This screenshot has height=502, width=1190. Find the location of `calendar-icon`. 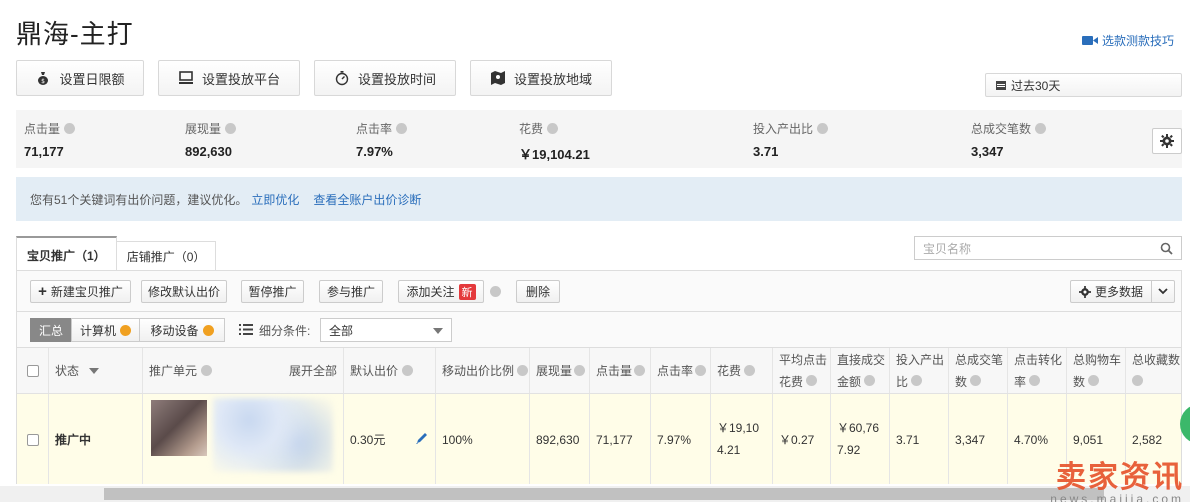

calendar-icon is located at coordinates (1001, 85).